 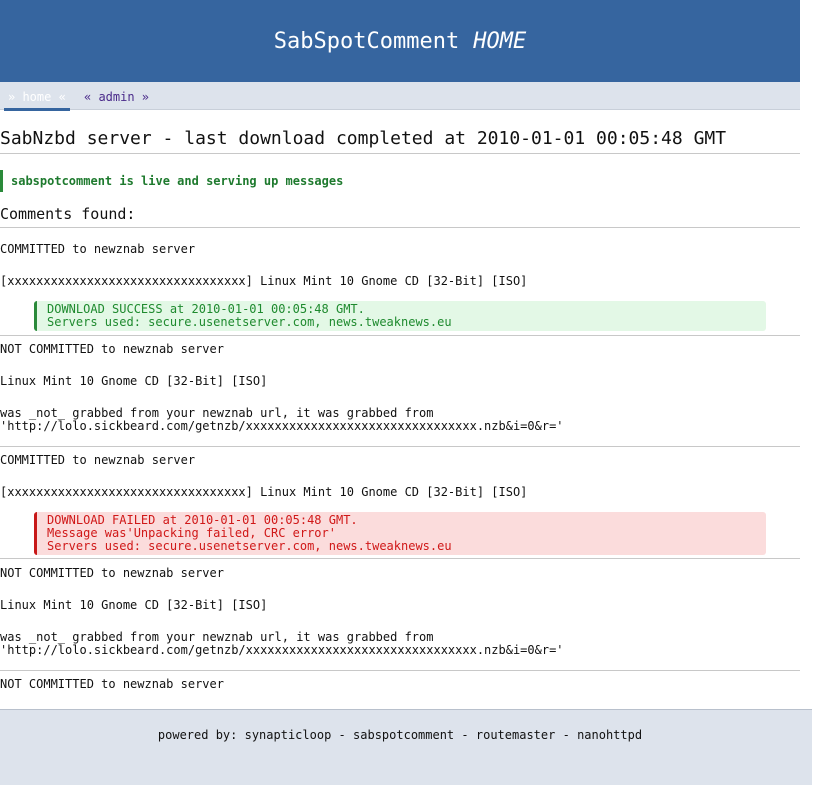 I want to click on site-section: HOME, so click(x=500, y=41).